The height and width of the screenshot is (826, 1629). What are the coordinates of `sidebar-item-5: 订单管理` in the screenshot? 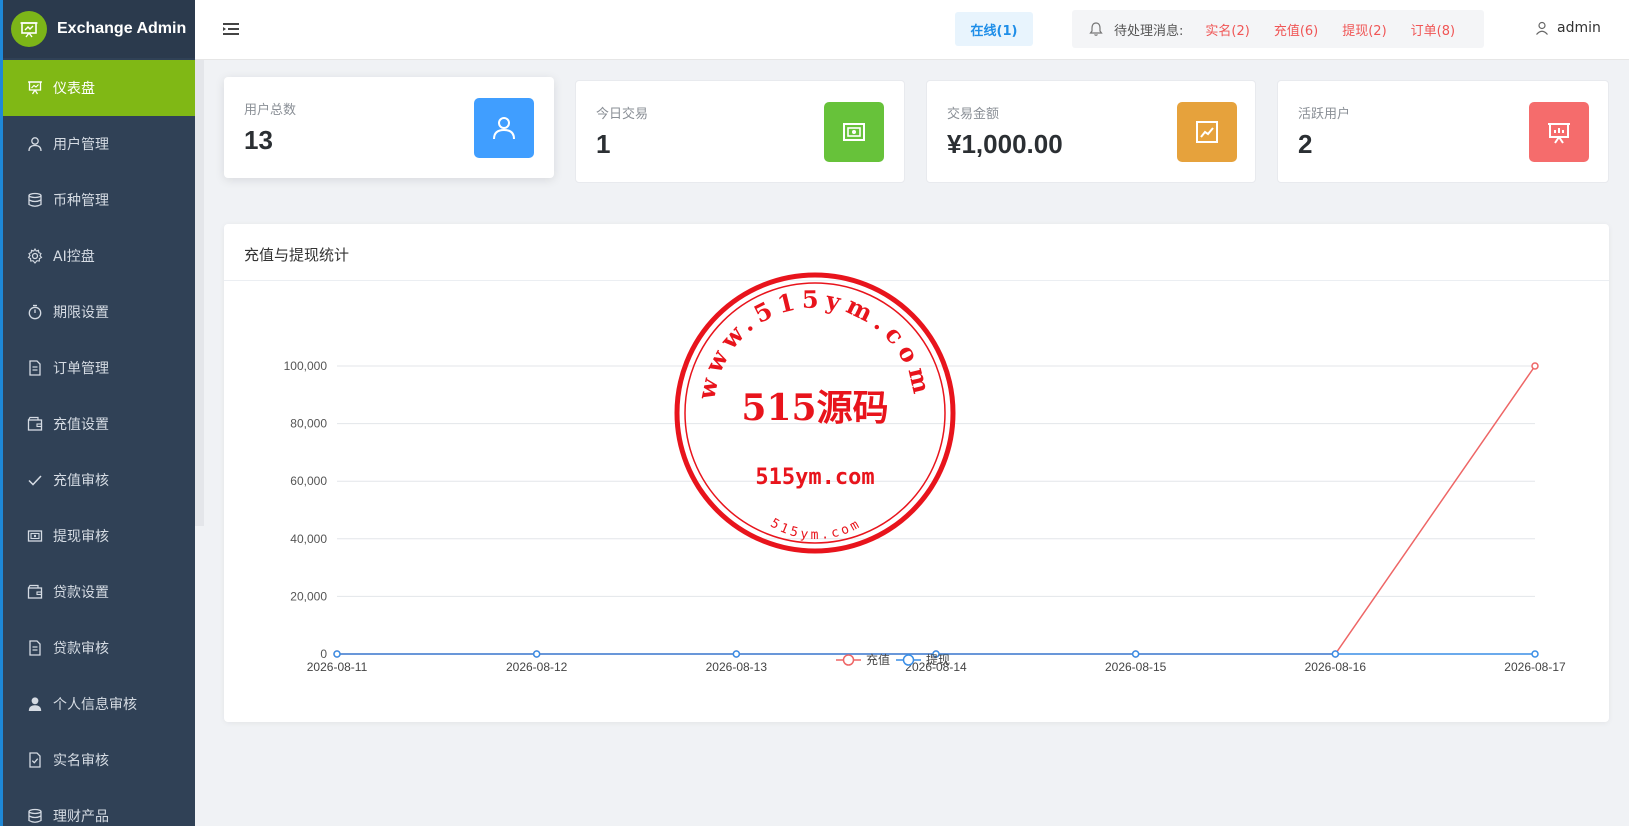 It's located at (97, 368).